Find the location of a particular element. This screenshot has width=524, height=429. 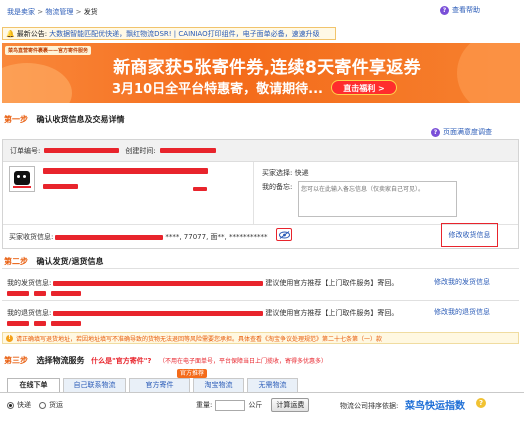

edit-return-link: 修改我的退货信息 is located at coordinates (462, 312).